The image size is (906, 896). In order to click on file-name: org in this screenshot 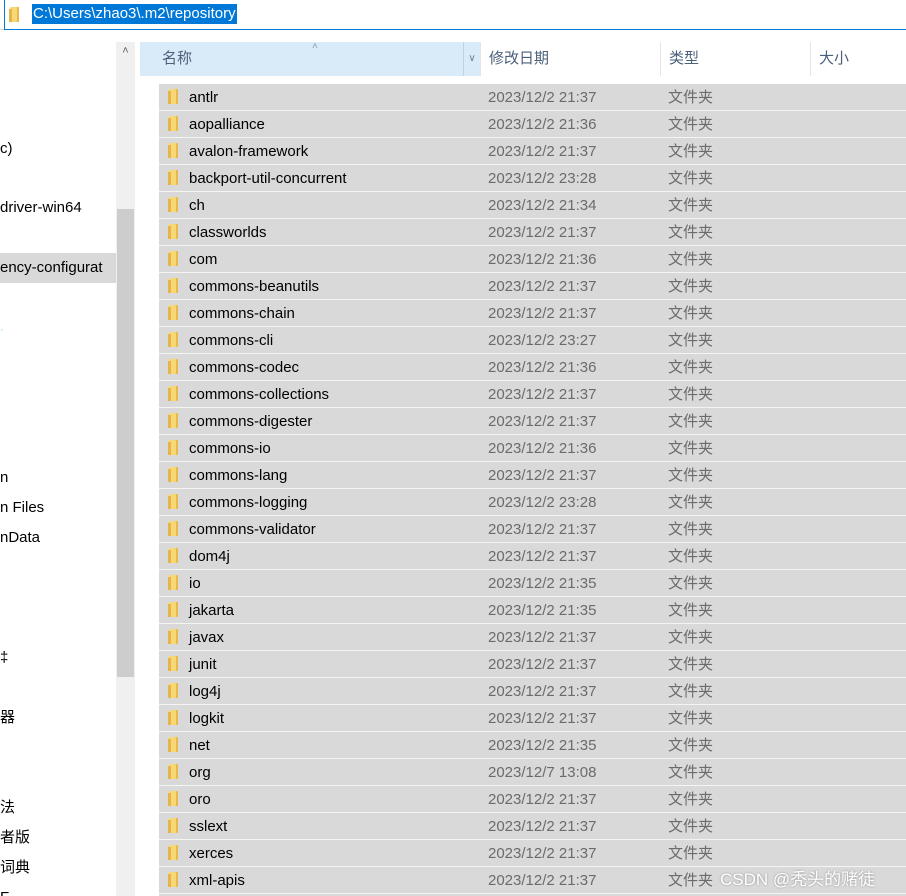, I will do `click(200, 772)`.